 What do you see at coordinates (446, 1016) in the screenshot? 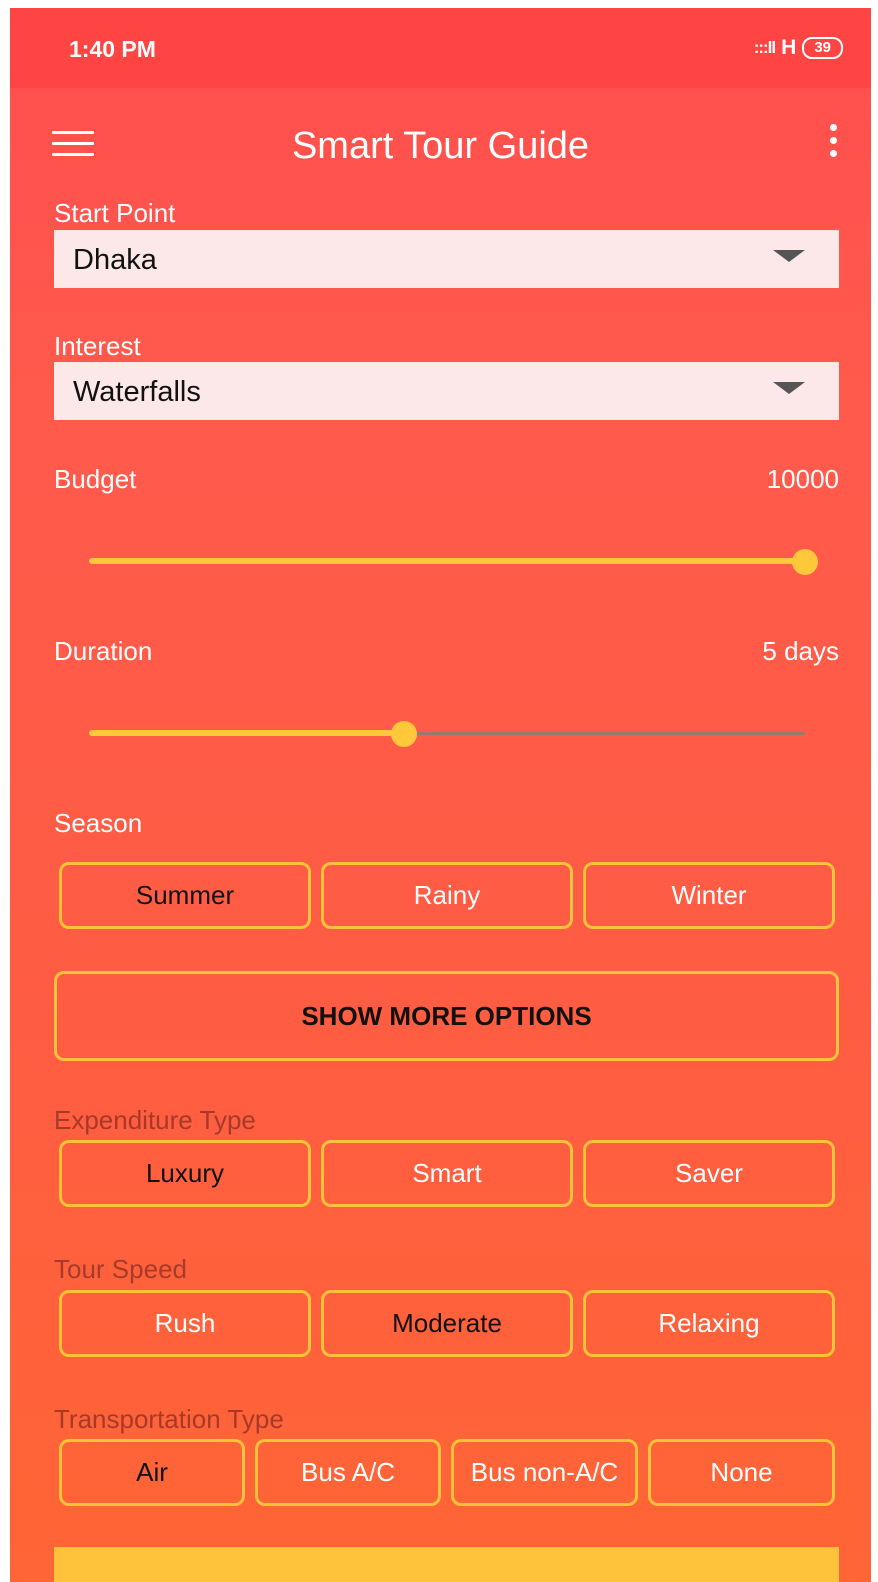
I see `show-more-options-button: SHOW MORE OPTIONS` at bounding box center [446, 1016].